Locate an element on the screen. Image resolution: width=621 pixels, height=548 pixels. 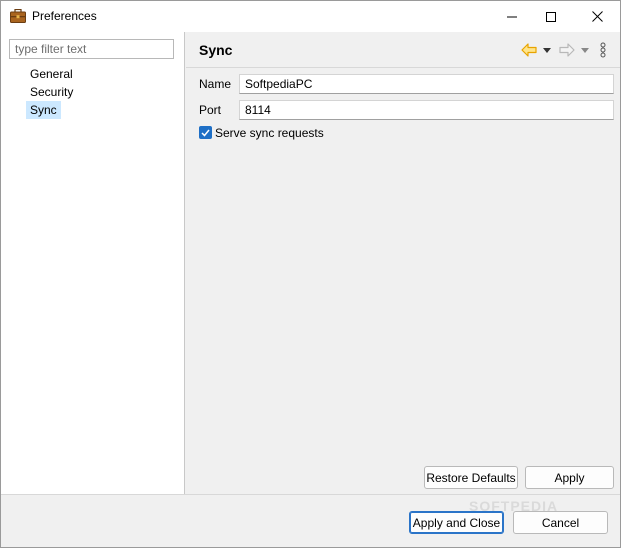
preference-tree: General Security Sync is located at coordinates (51, 92).